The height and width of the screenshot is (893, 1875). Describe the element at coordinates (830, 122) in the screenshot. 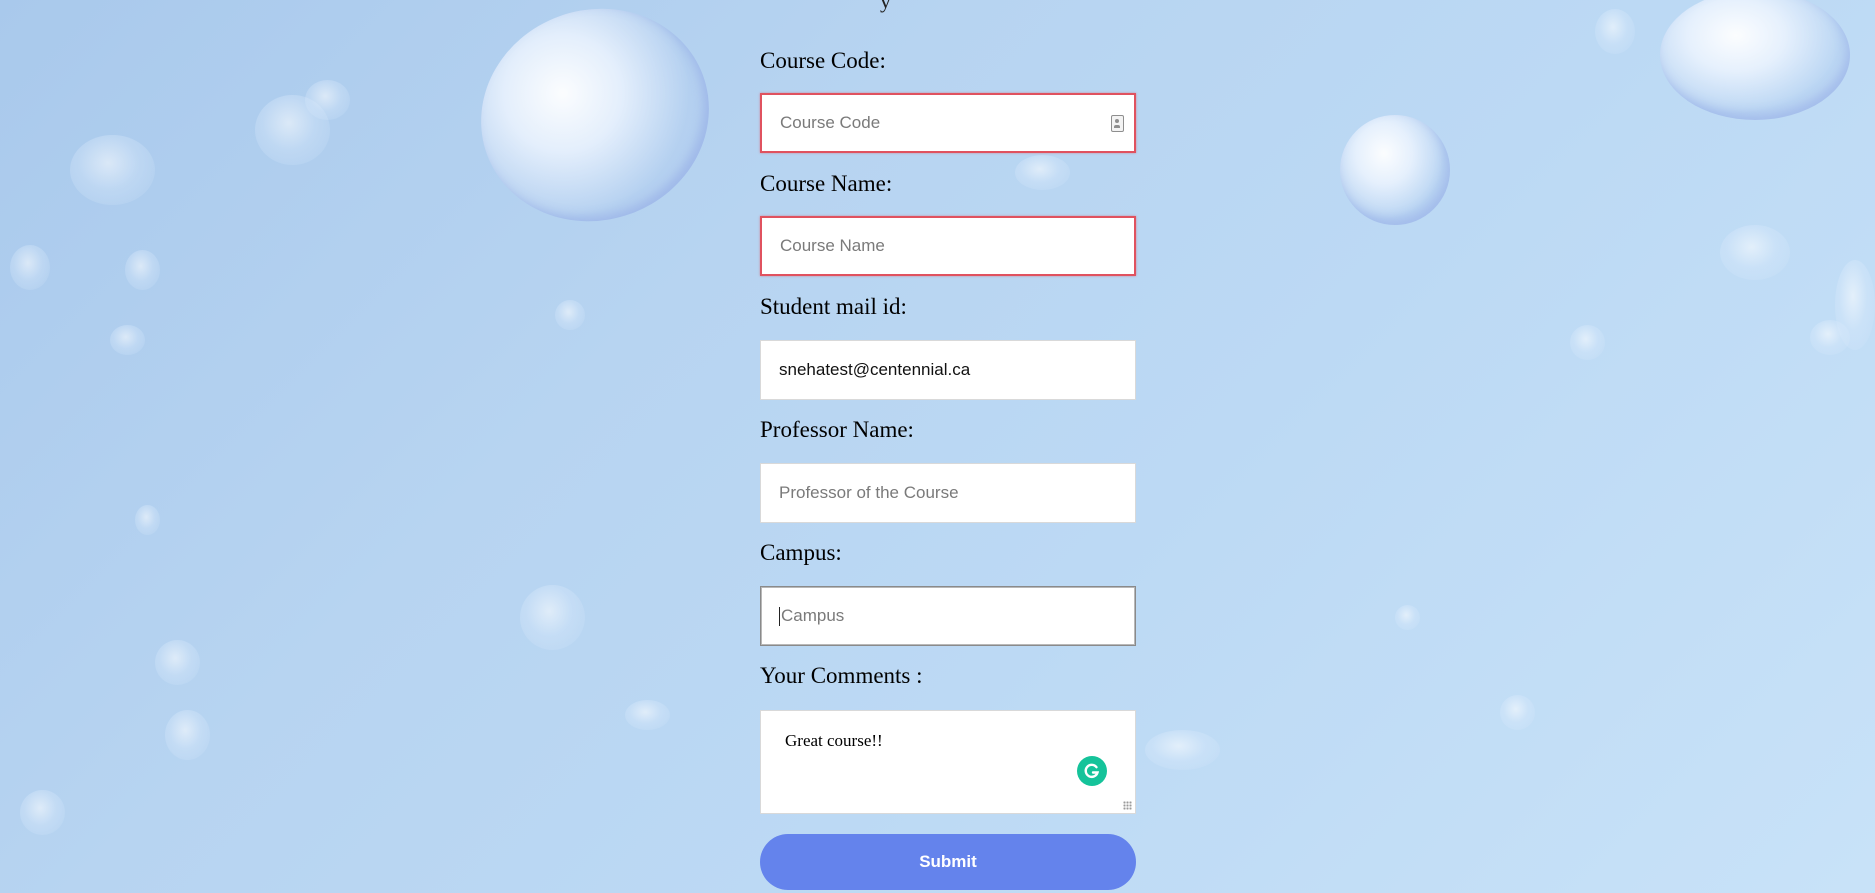

I see `course-code-placeholder: Course Code` at that location.